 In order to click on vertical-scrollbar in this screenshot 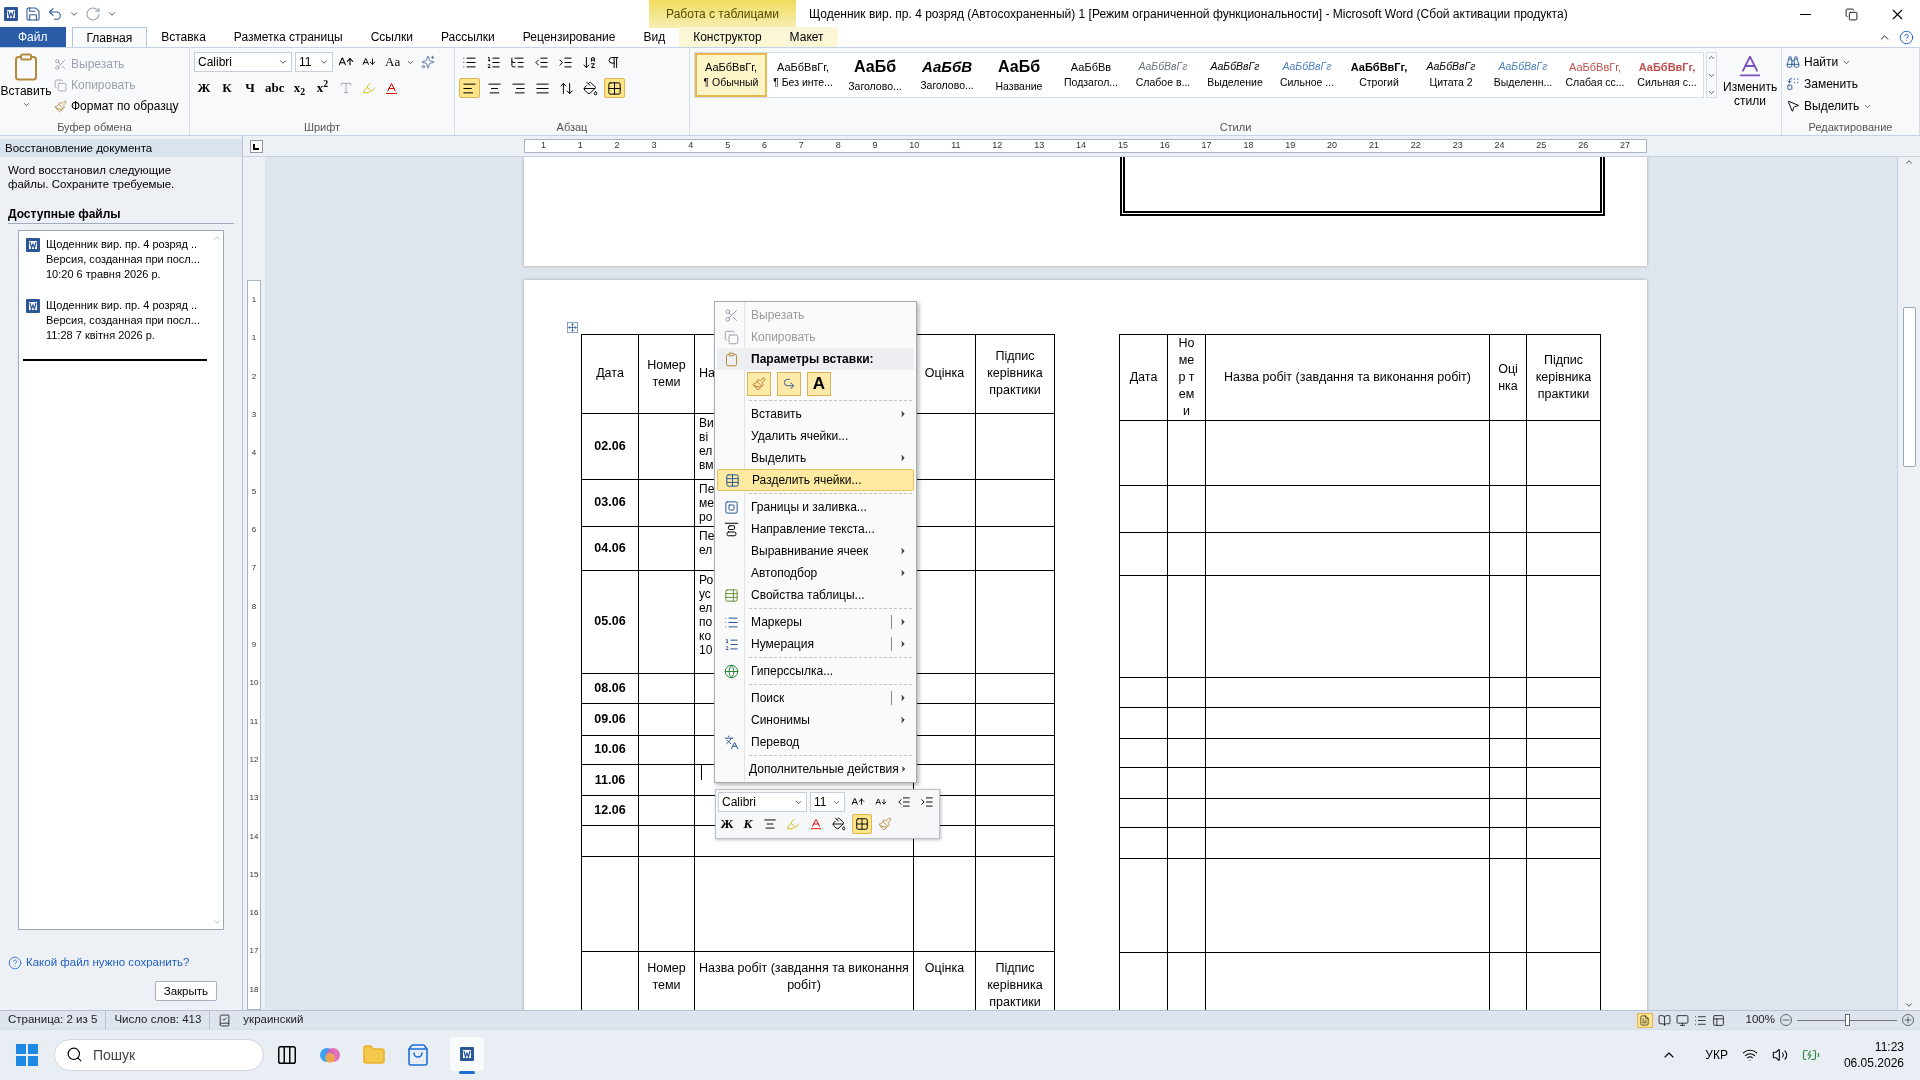, I will do `click(1908, 583)`.